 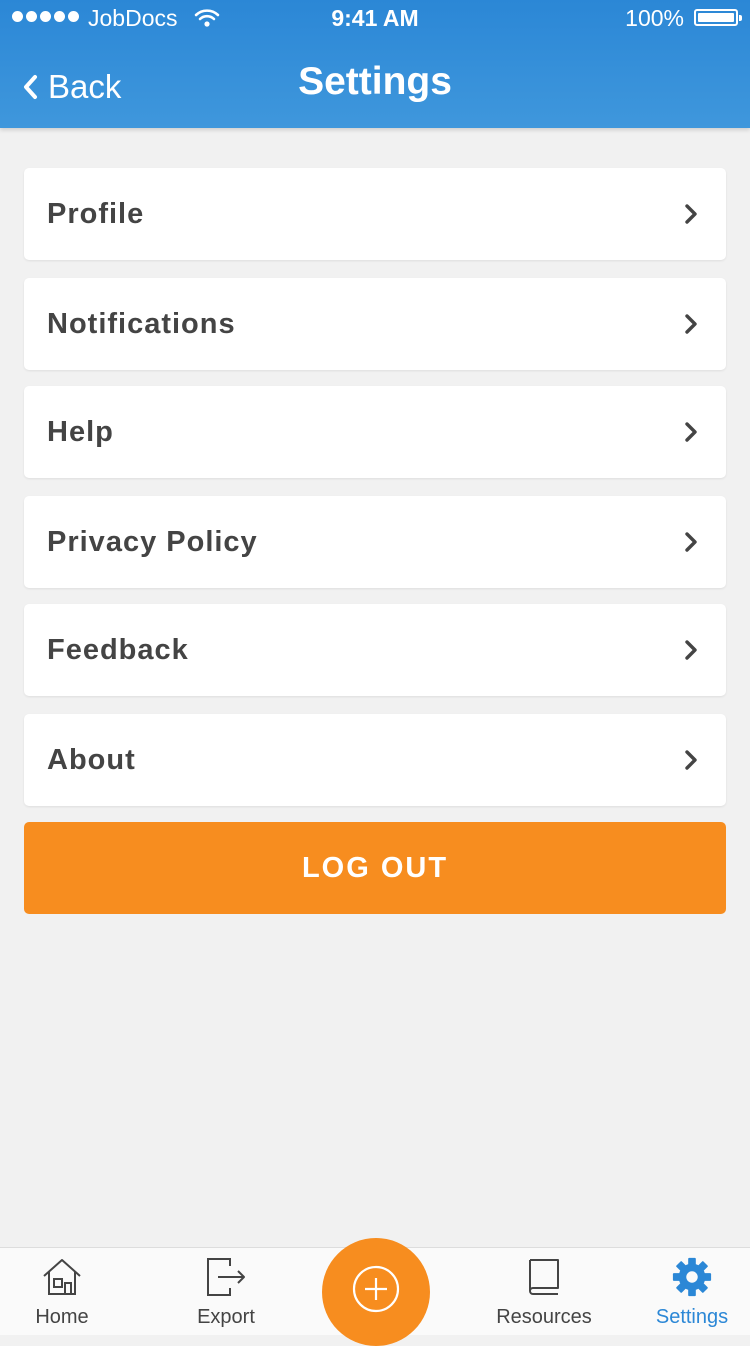 What do you see at coordinates (375, 214) in the screenshot?
I see `menu-item-profile: Profile` at bounding box center [375, 214].